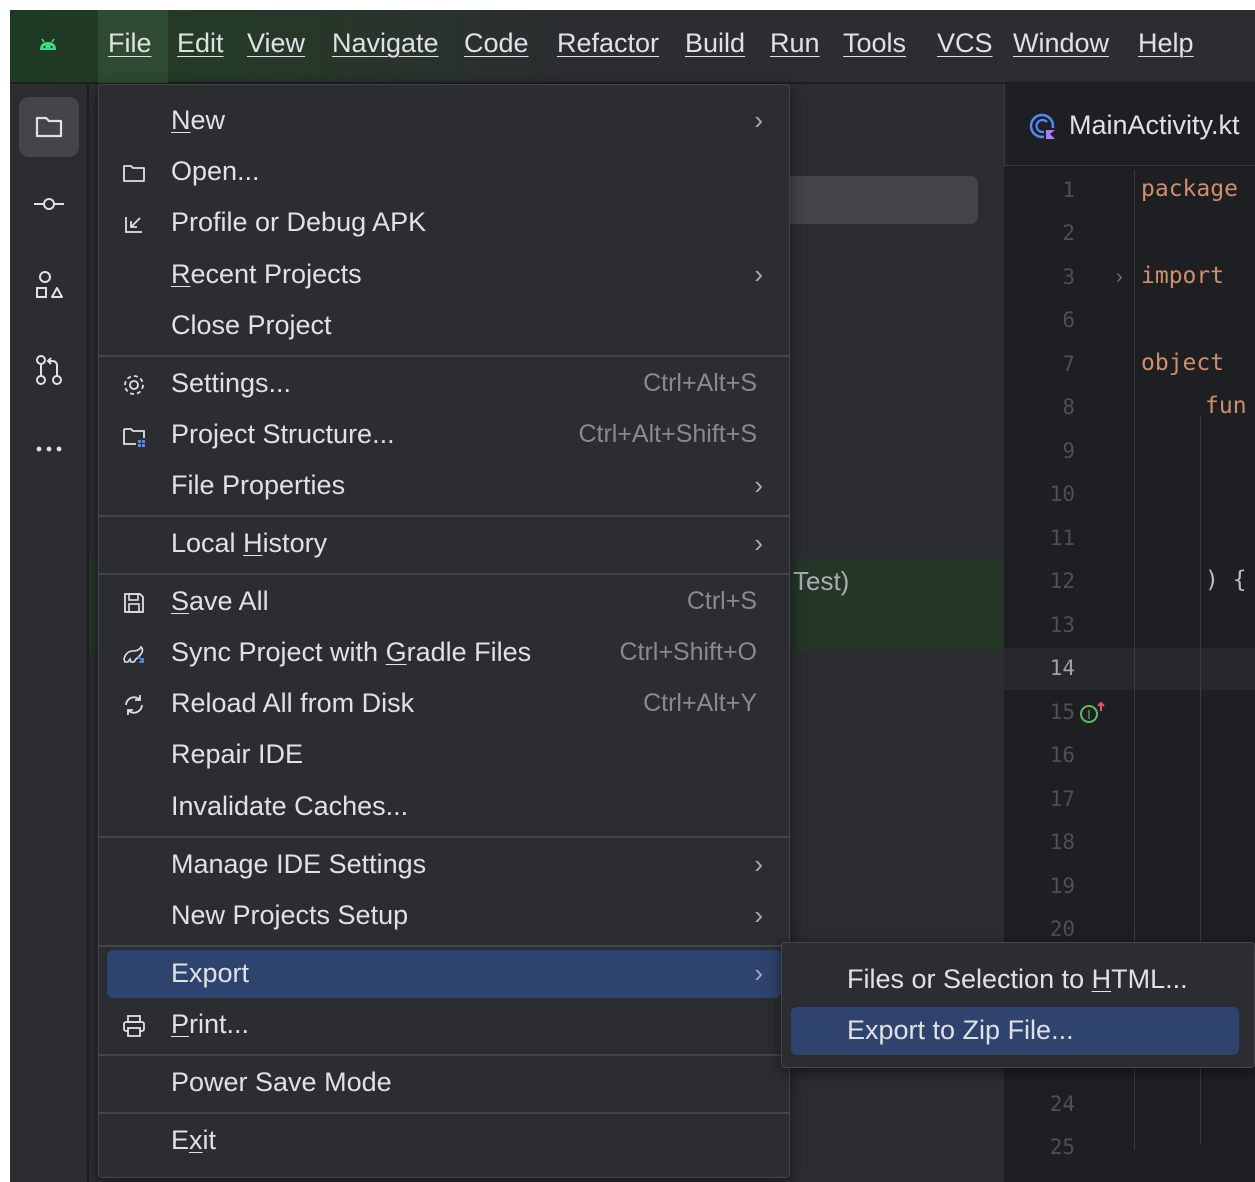  What do you see at coordinates (134, 437) in the screenshot?
I see `project-structure-icon` at bounding box center [134, 437].